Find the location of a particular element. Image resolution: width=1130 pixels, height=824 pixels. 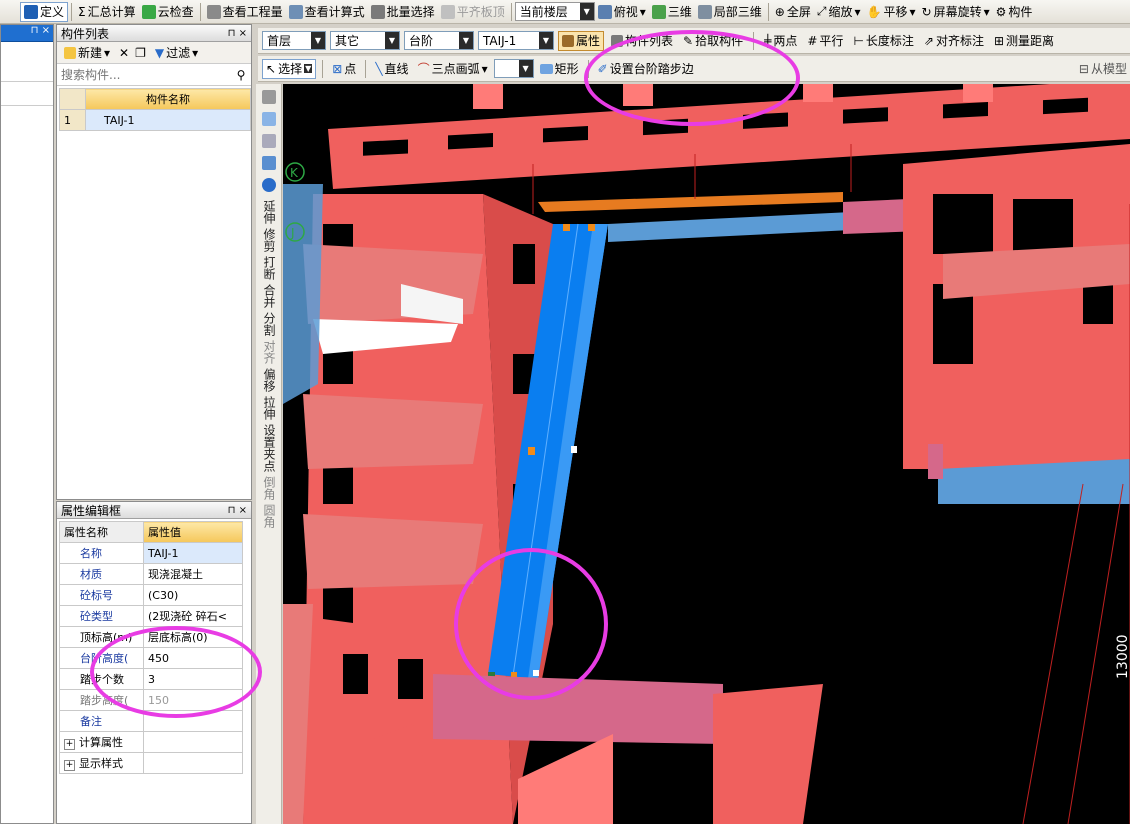

filter-button: ▼ 过滤 ▾ is located at coordinates (176, 53).